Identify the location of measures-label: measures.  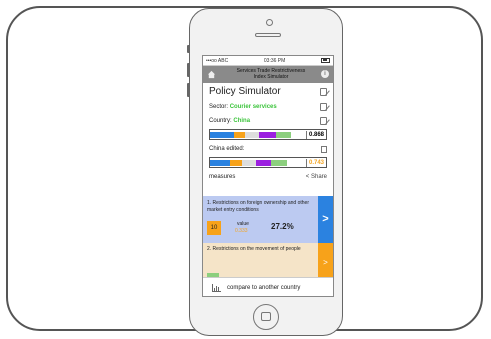
(222, 177).